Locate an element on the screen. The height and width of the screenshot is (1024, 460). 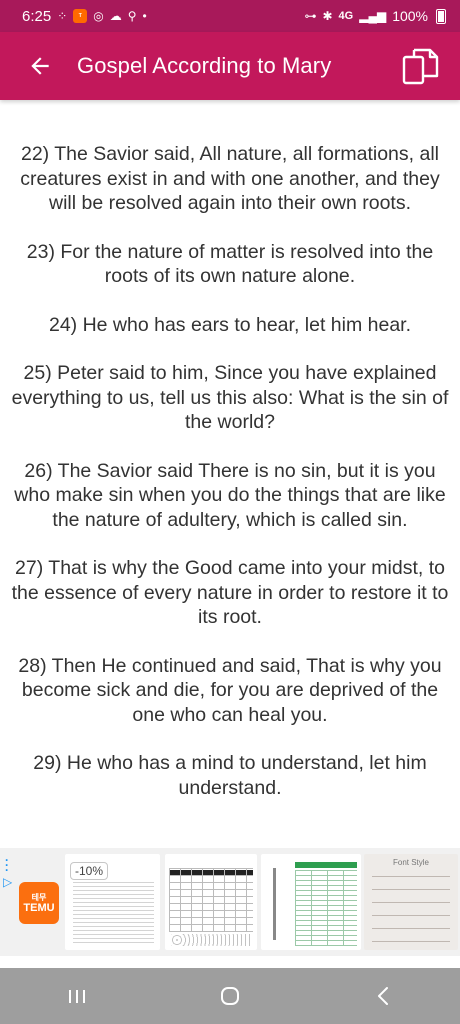
ad-menu-icon: · · · is located at coordinates (7, 865).